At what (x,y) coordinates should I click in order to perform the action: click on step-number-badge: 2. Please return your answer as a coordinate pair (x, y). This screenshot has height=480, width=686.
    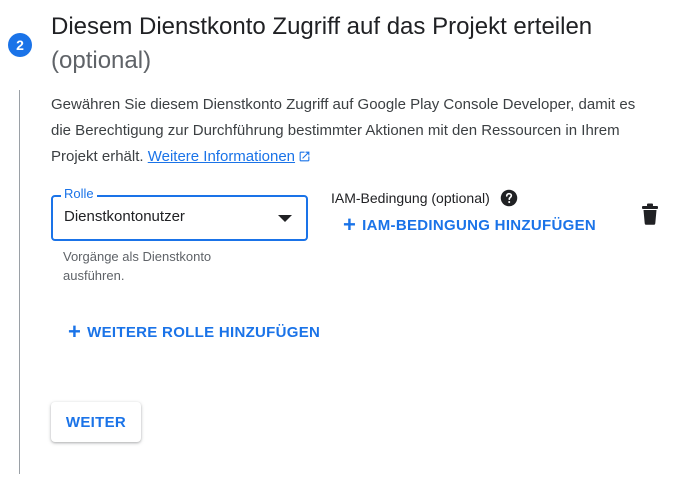
    Looking at the image, I should click on (20, 45).